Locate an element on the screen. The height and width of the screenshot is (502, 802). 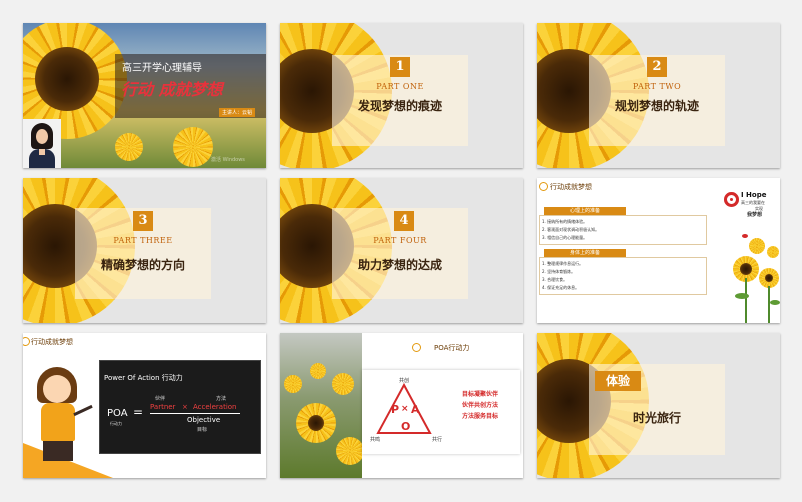
diagram-top-label: 共创 is located at coordinates (404, 381).